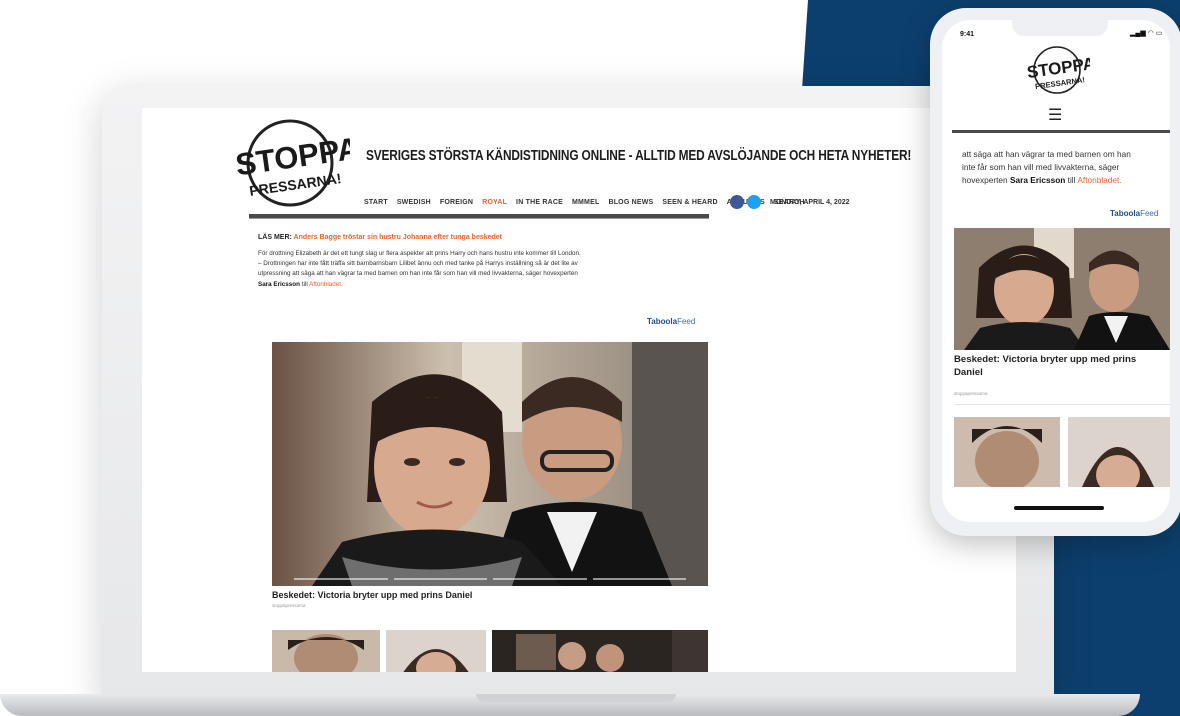 This screenshot has width=1180, height=716. What do you see at coordinates (737, 202) in the screenshot?
I see `facebook-icon` at bounding box center [737, 202].